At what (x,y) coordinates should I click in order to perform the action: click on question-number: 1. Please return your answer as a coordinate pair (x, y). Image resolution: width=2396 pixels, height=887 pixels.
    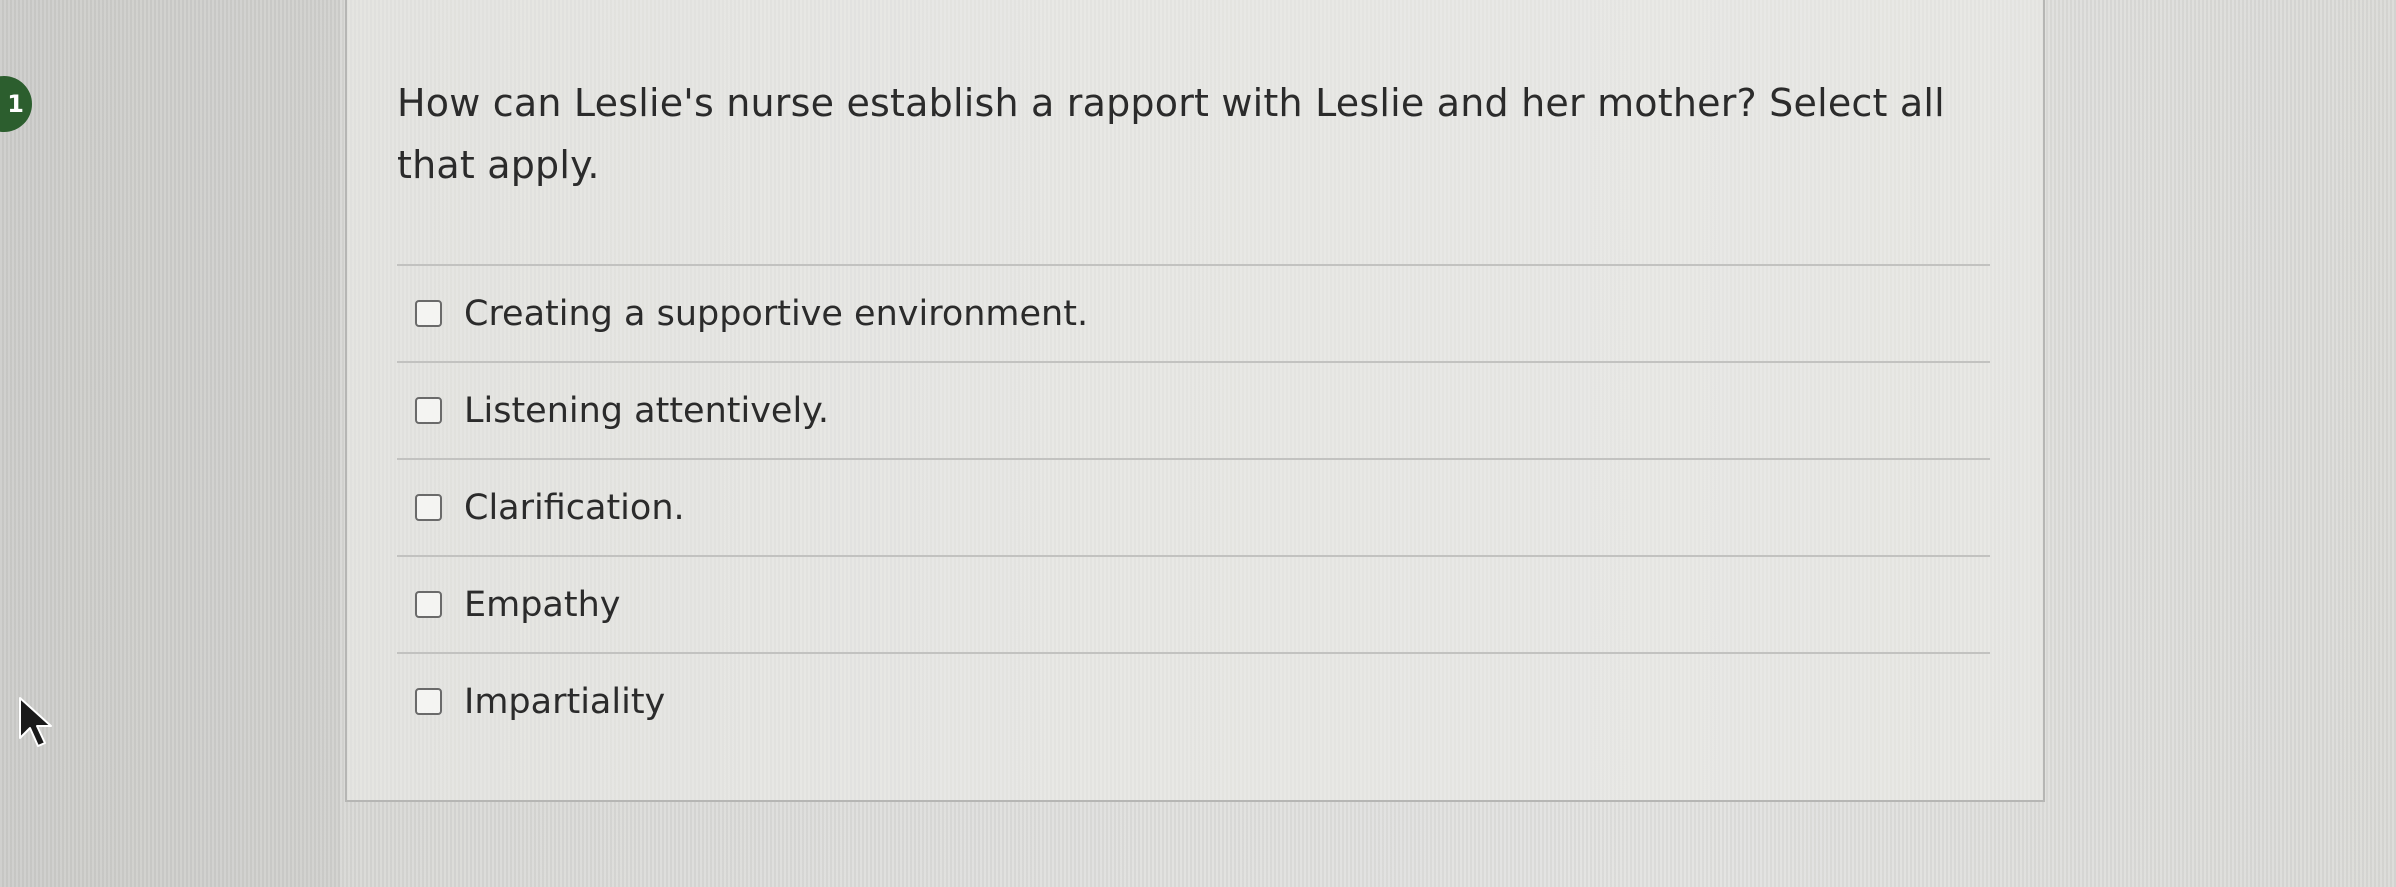
    Looking at the image, I should click on (15, 104).